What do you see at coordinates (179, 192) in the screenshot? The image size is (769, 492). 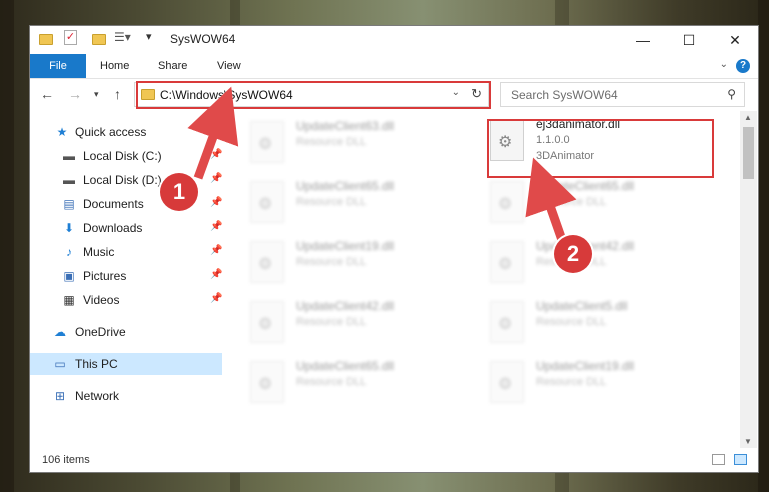 I see `callout-1: 1` at bounding box center [179, 192].